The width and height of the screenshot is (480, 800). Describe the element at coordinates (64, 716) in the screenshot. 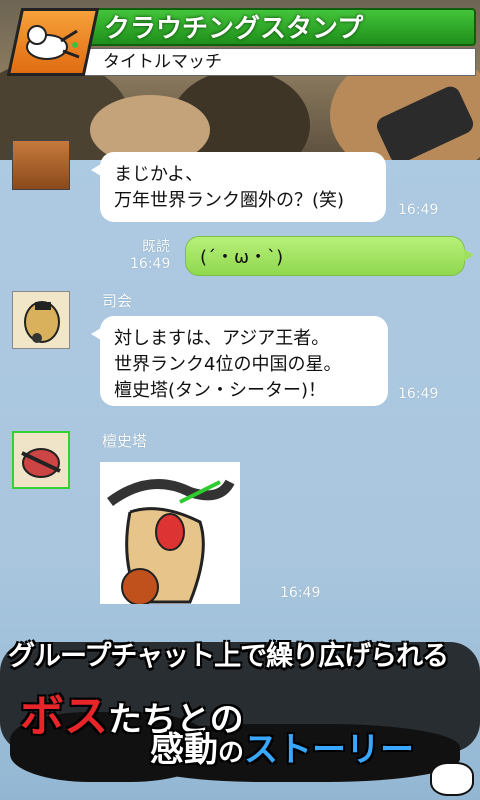

I see `promo-highlight-red: ボス` at that location.